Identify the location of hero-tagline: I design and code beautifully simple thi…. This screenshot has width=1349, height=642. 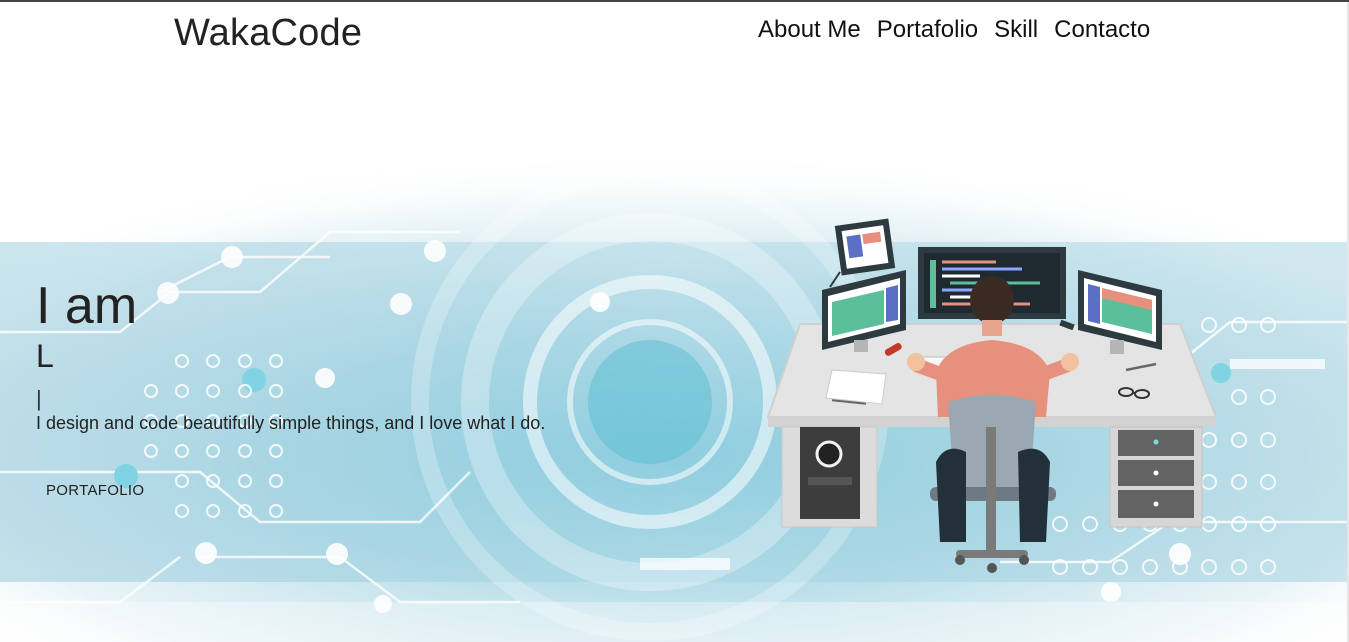
(291, 423).